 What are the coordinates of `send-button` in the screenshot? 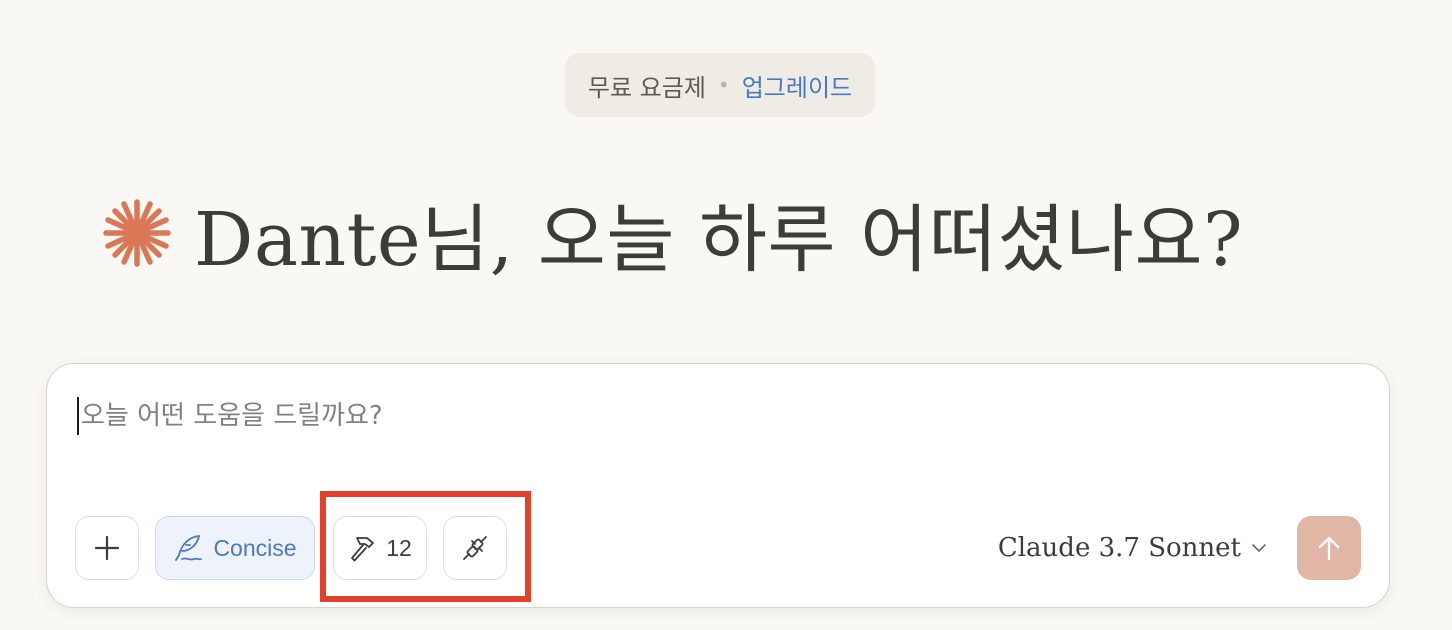 It's located at (1329, 548).